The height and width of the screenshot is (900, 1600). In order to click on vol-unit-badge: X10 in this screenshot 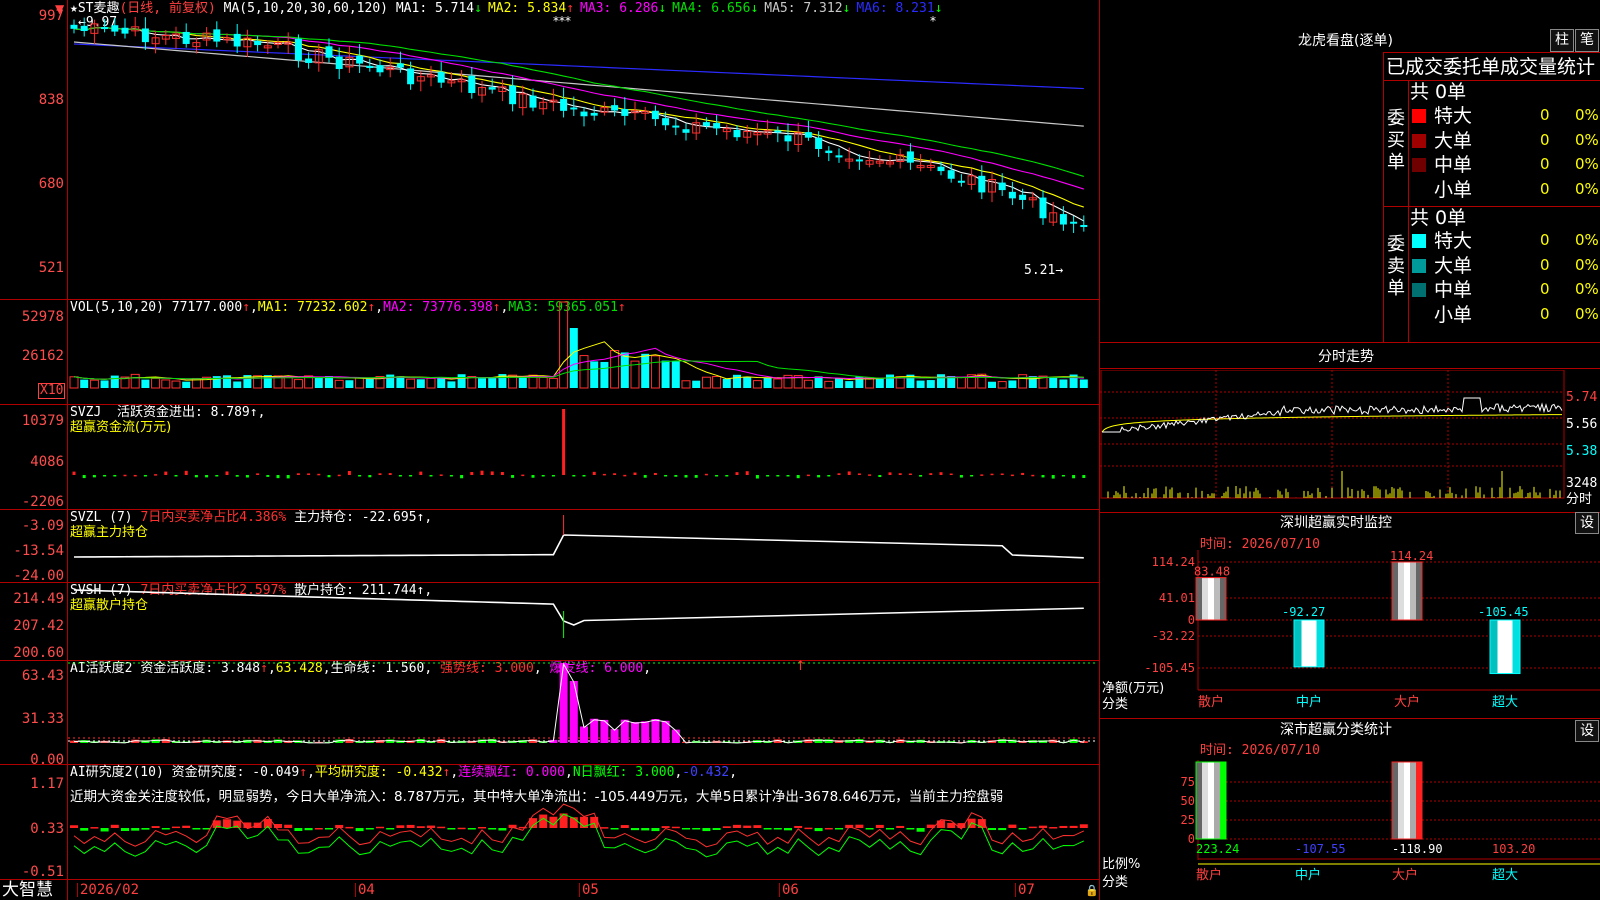, I will do `click(52, 391)`.